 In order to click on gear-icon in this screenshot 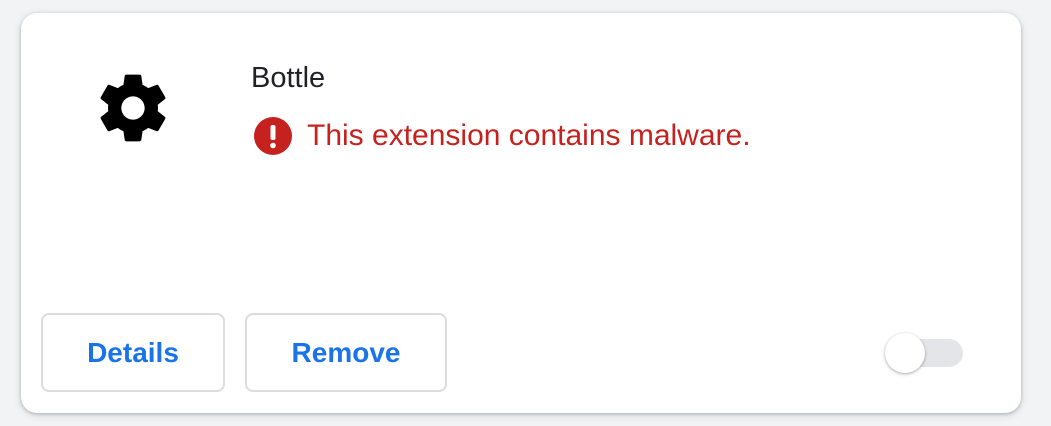, I will do `click(133, 108)`.